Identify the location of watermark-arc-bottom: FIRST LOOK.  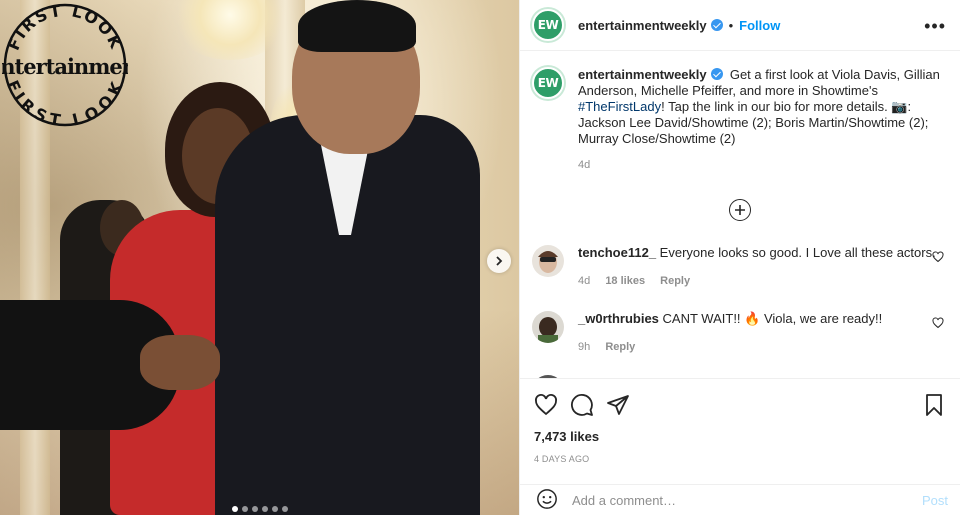
(64, 102).